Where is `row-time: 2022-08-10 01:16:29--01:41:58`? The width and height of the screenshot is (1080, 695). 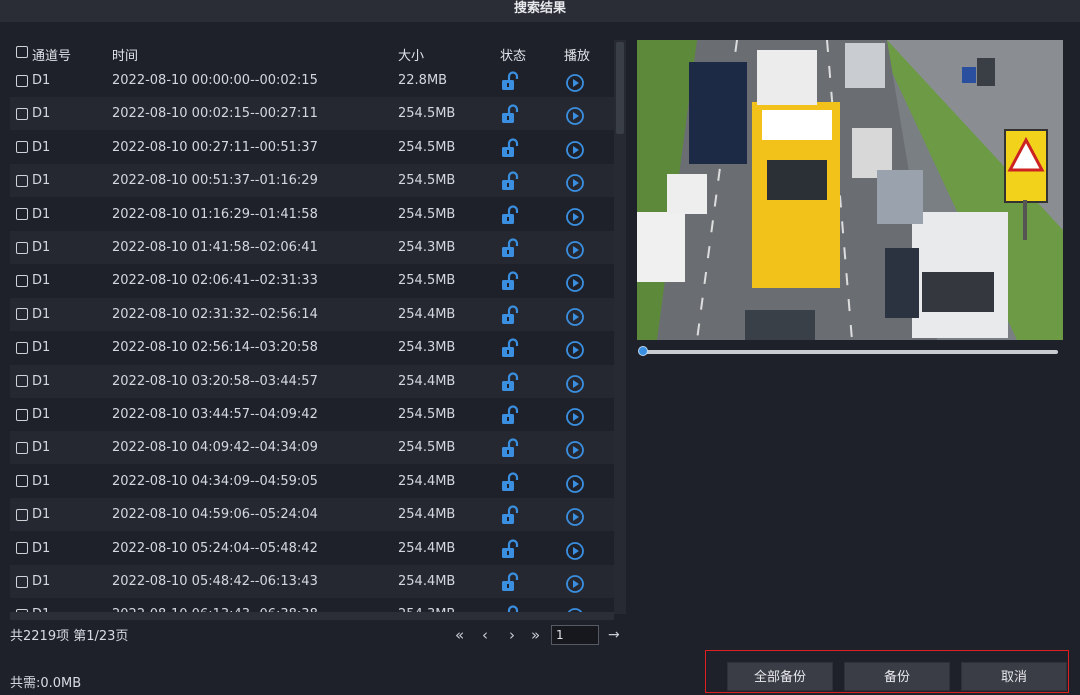
row-time: 2022-08-10 01:16:29--01:41:58 is located at coordinates (215, 214).